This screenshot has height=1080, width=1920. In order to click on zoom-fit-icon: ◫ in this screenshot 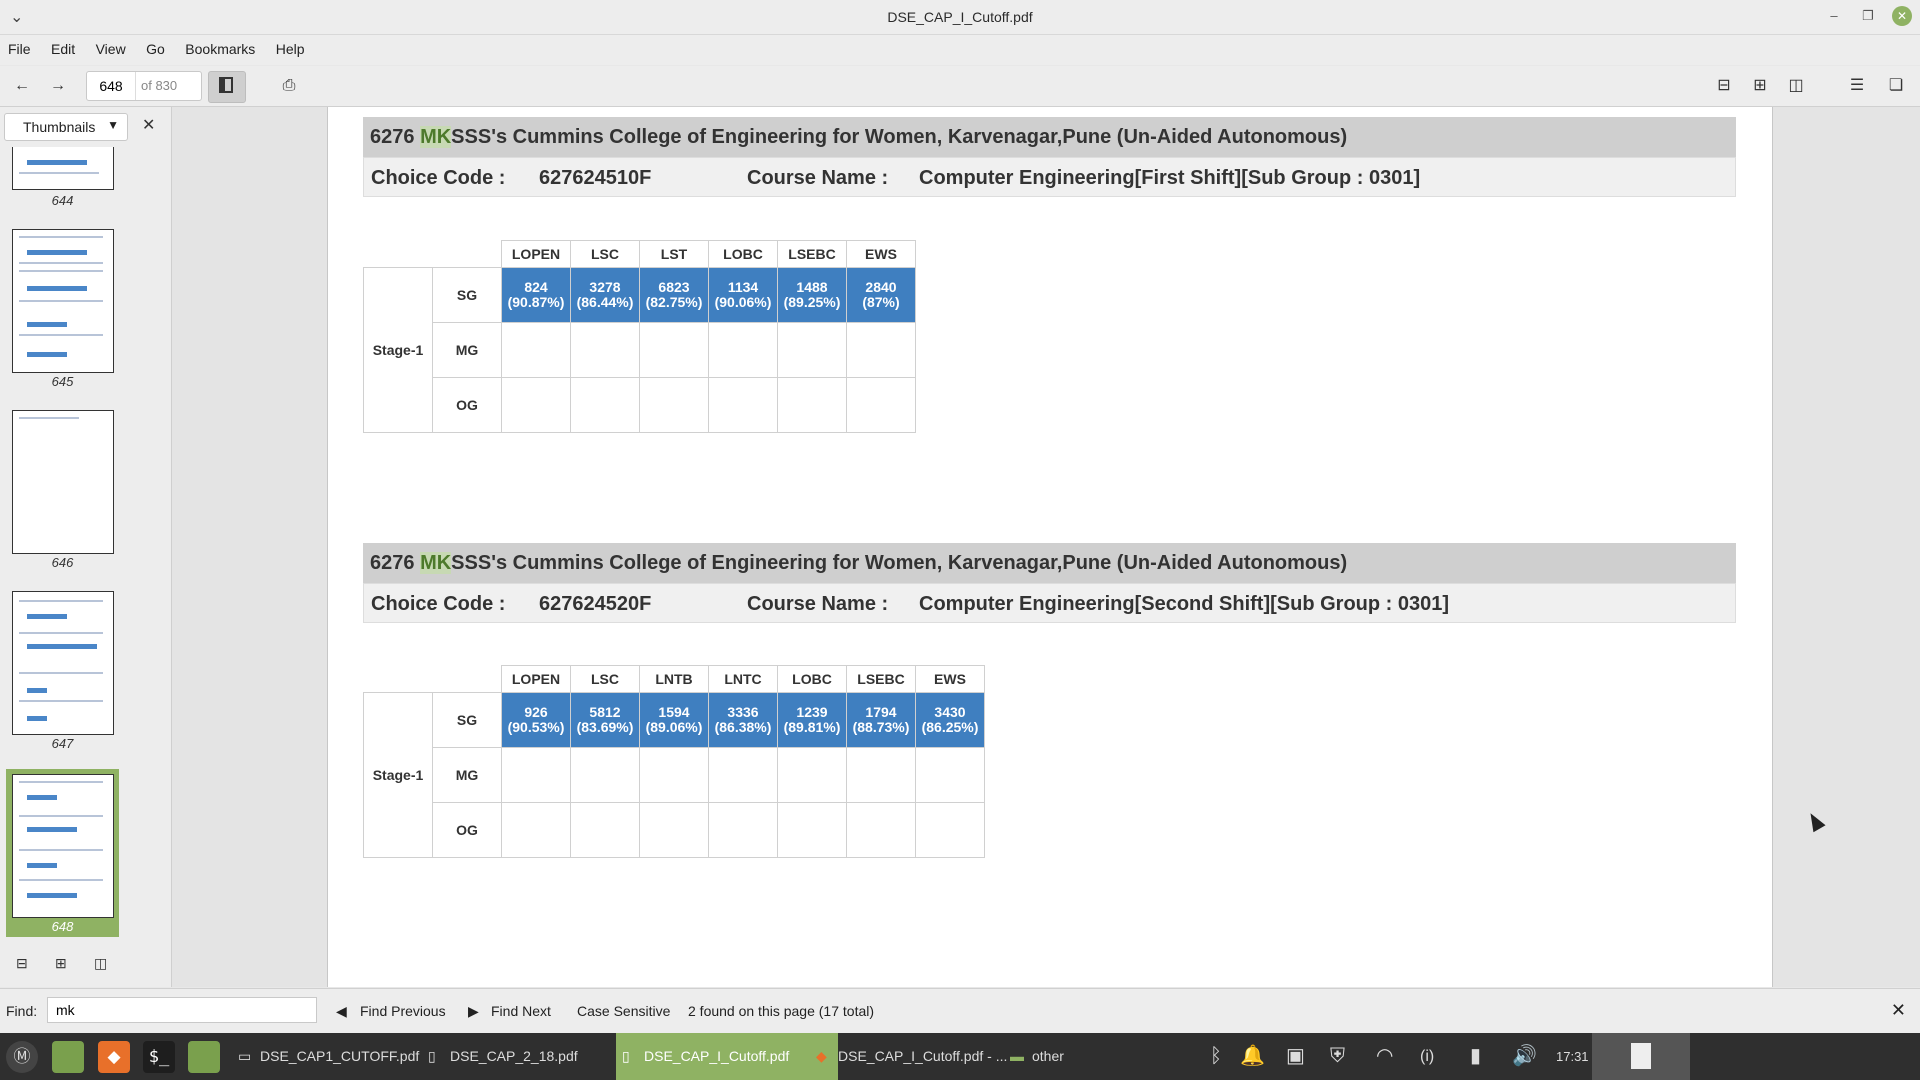, I will do `click(1796, 86)`.